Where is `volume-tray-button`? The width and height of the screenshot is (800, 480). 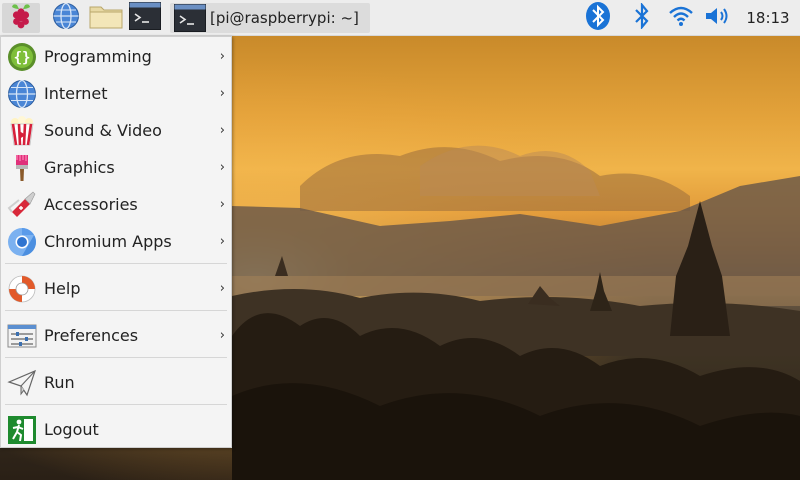 volume-tray-button is located at coordinates (718, 18).